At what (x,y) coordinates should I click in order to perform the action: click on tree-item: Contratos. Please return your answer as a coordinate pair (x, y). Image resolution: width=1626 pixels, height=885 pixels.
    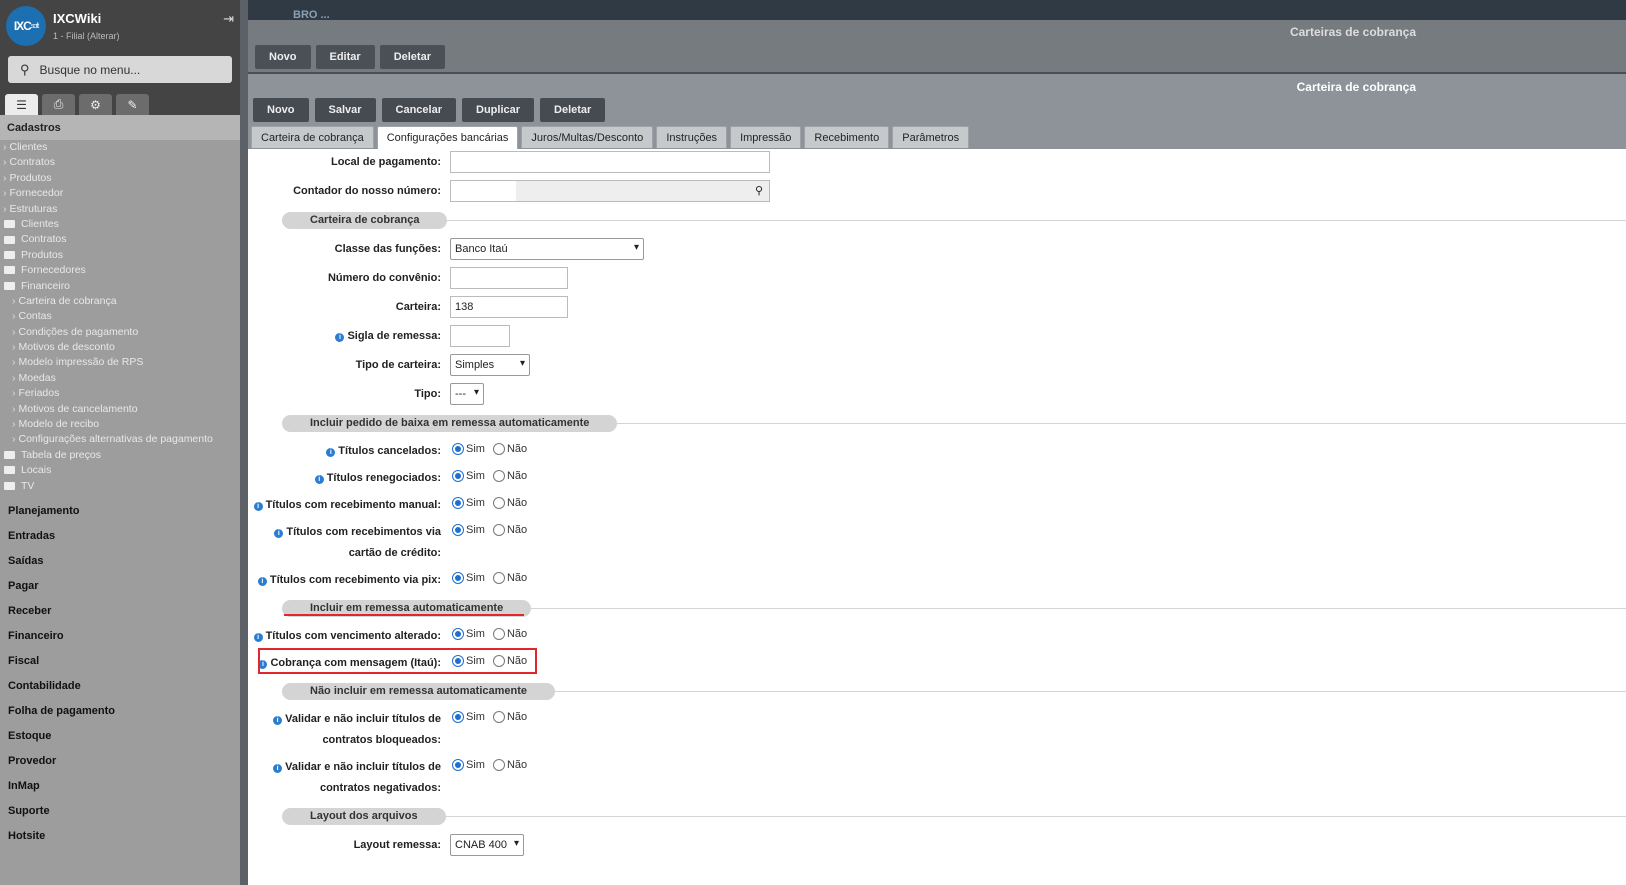
    Looking at the image, I should click on (120, 239).